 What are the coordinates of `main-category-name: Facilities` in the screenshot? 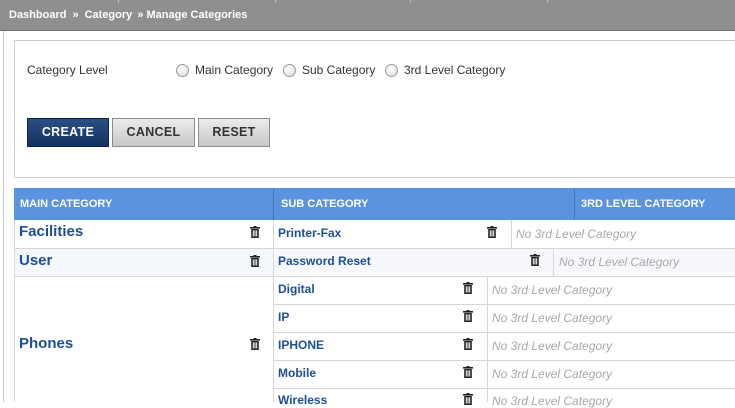 It's located at (51, 231).